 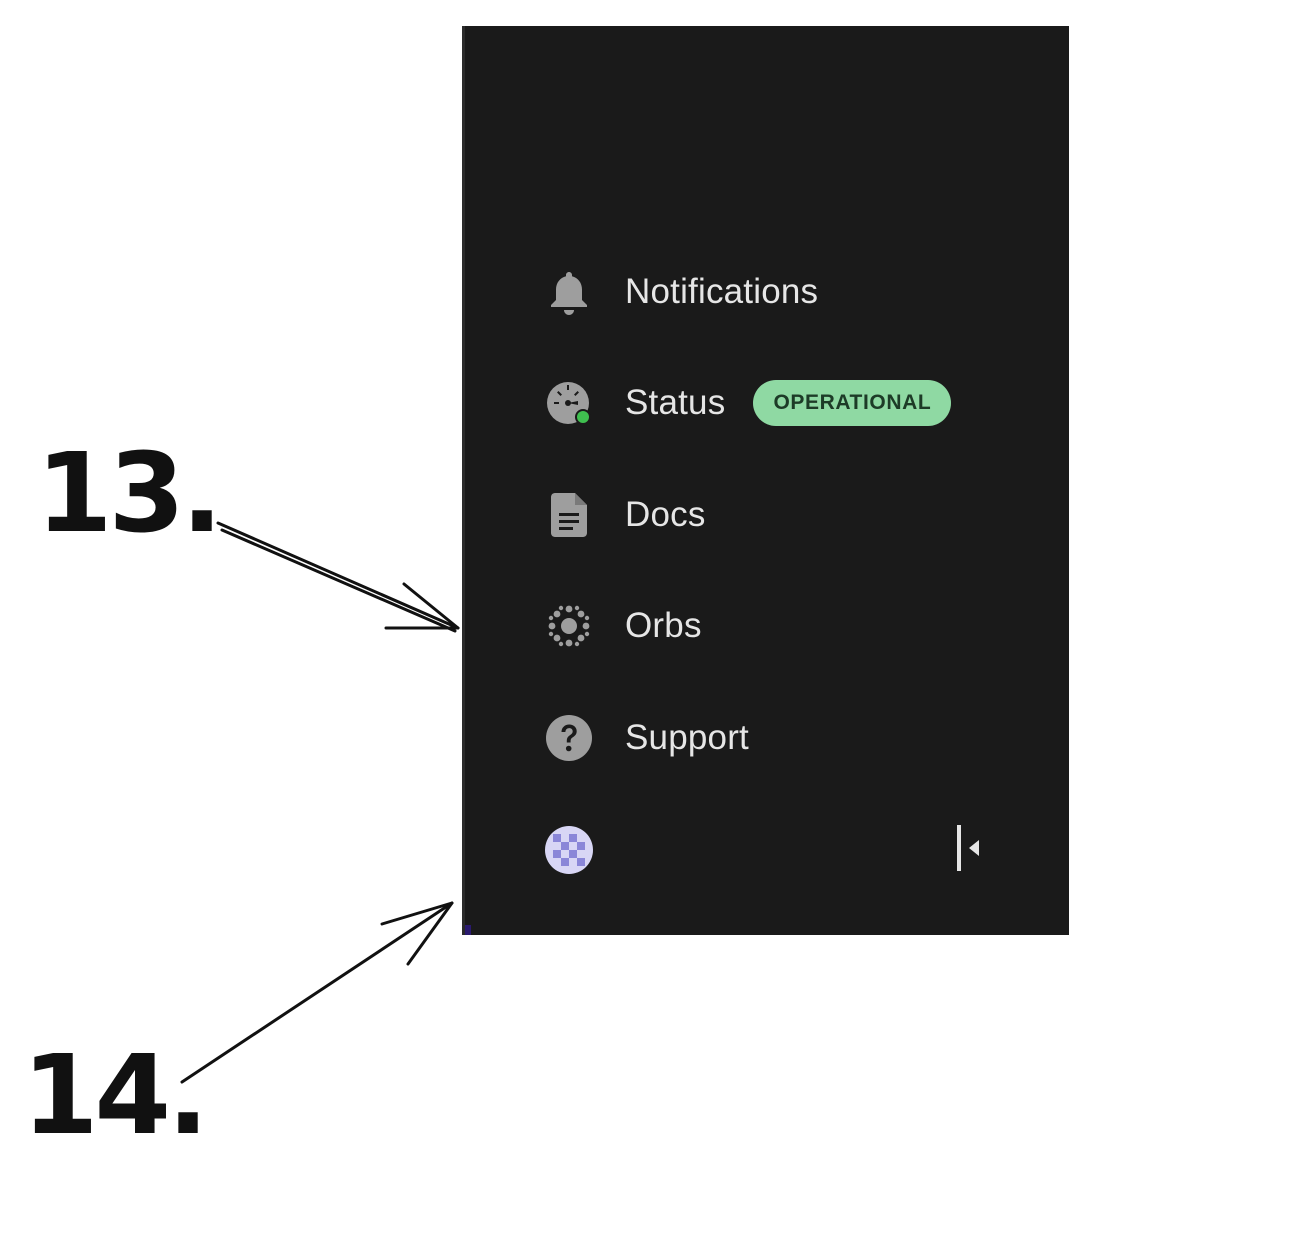 I want to click on collapse-sidebar-button, so click(x=968, y=850).